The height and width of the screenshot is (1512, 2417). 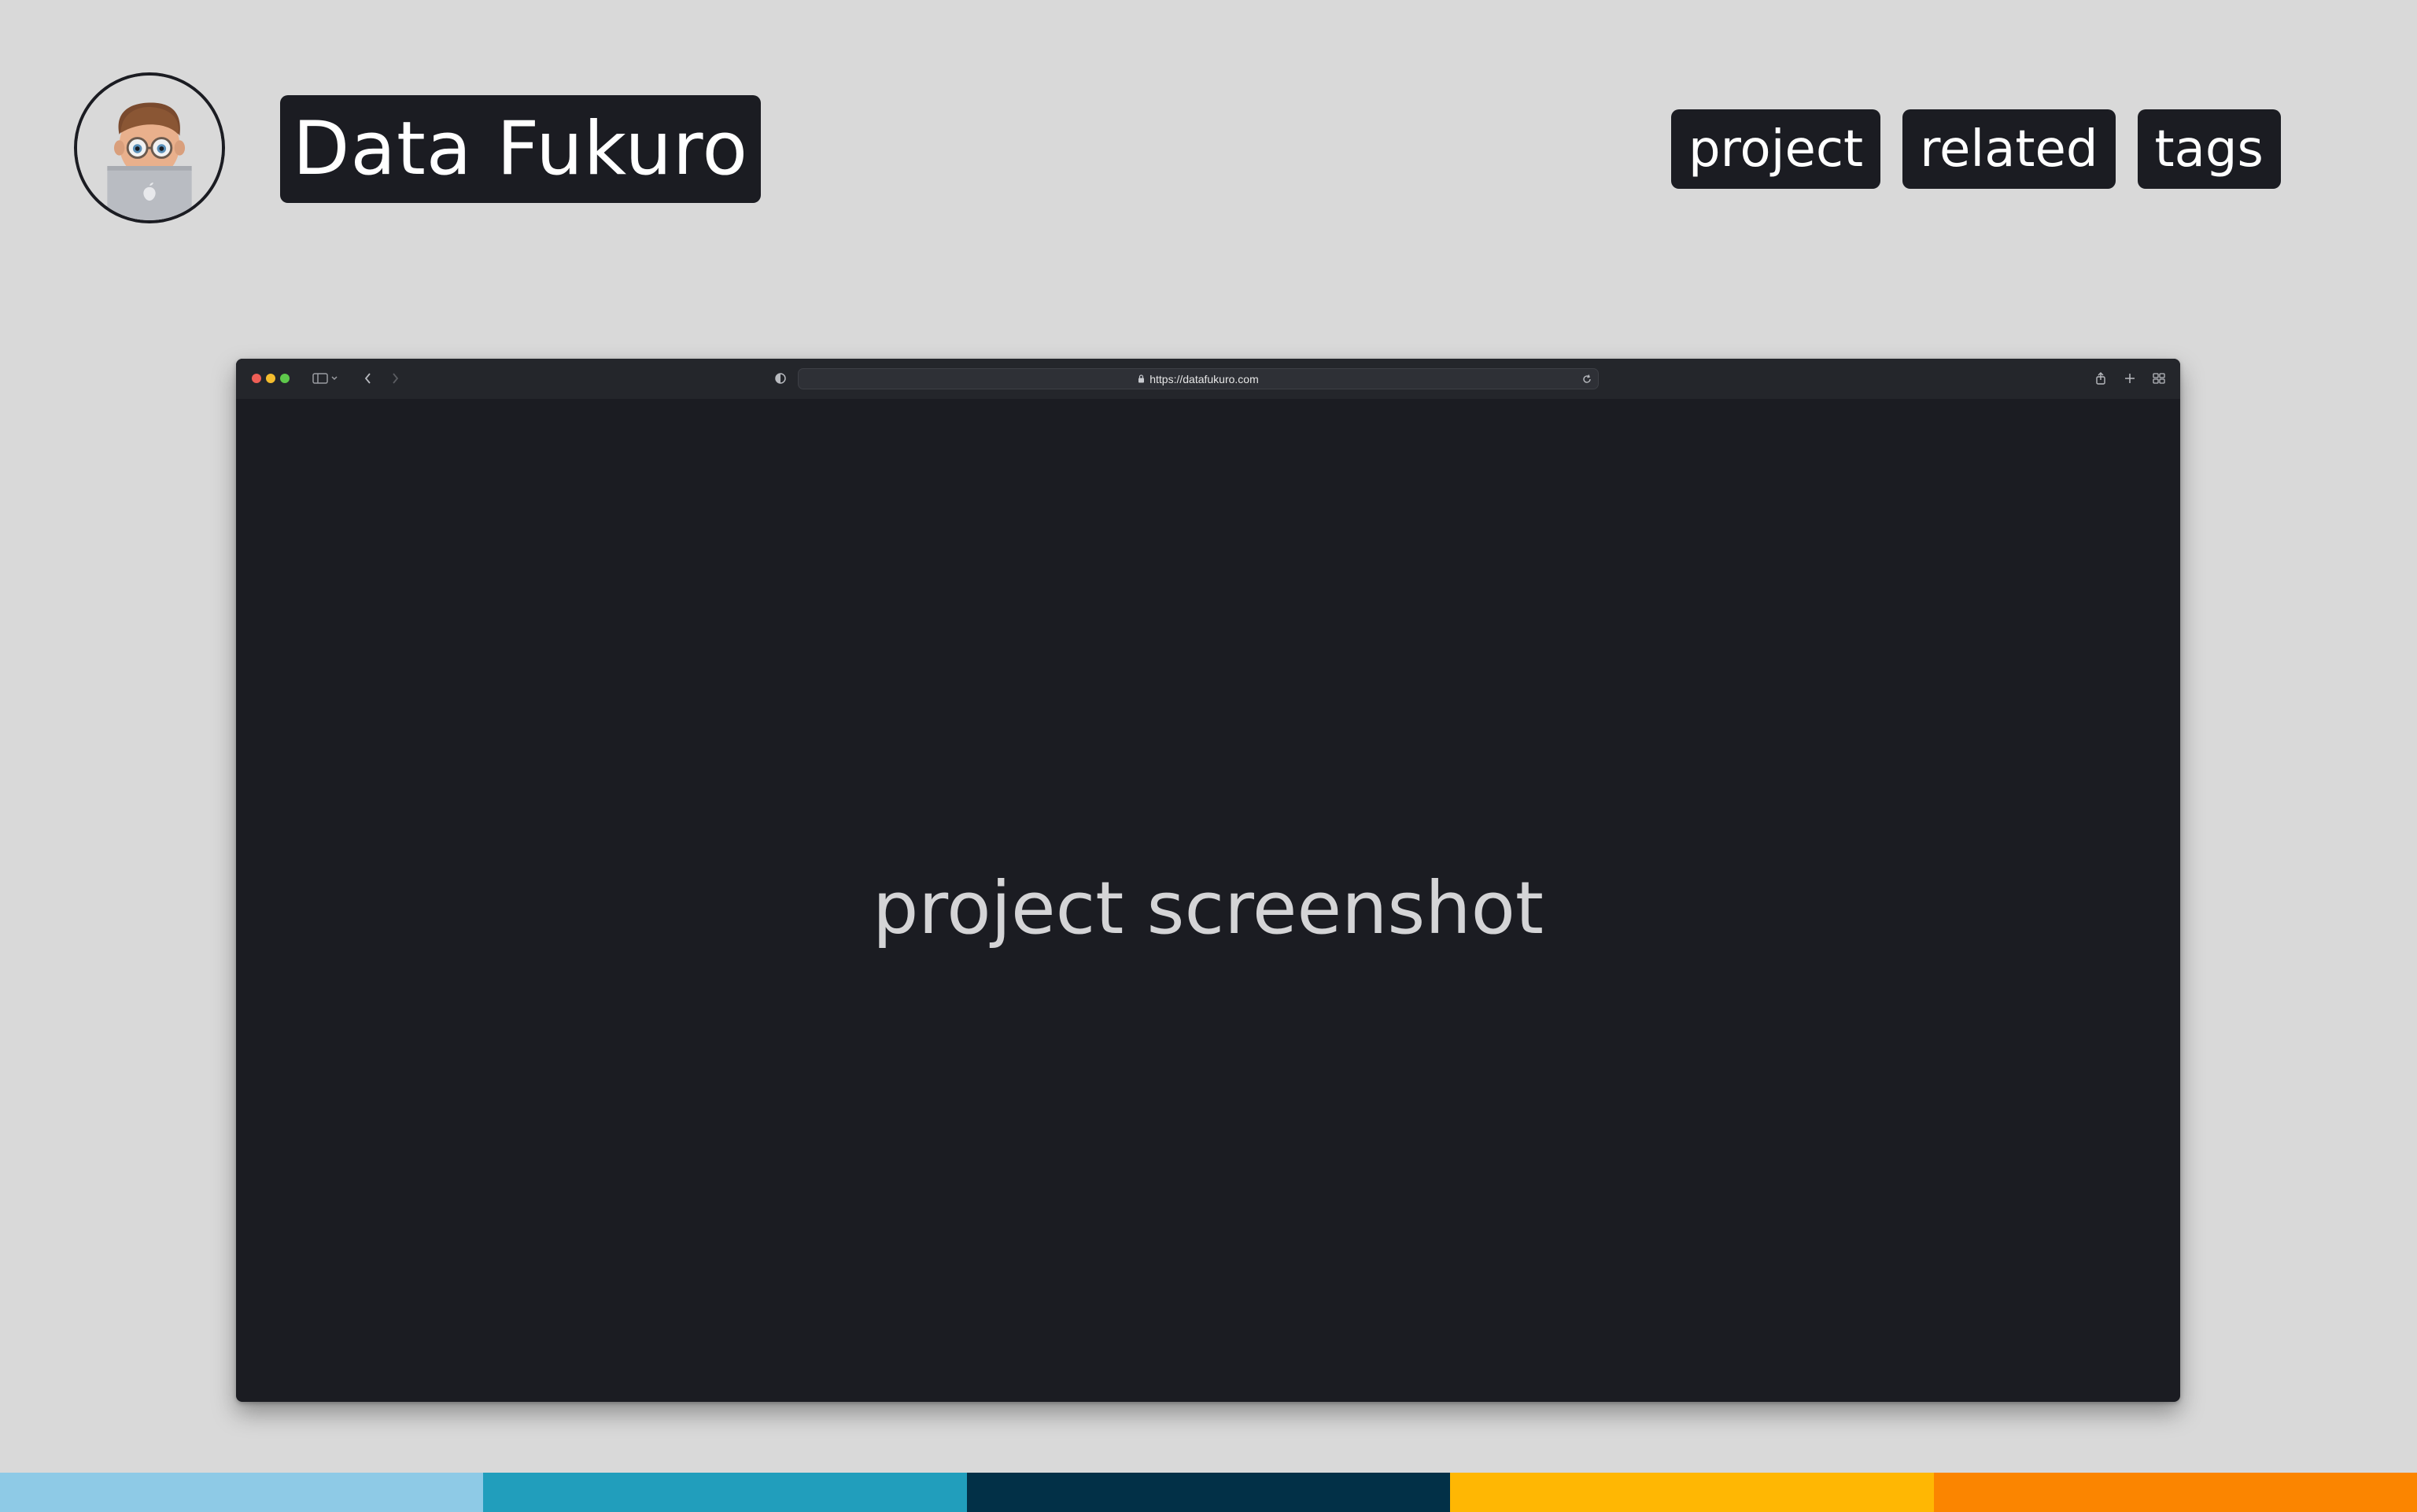 I want to click on tag-tags: tags, so click(x=2209, y=149).